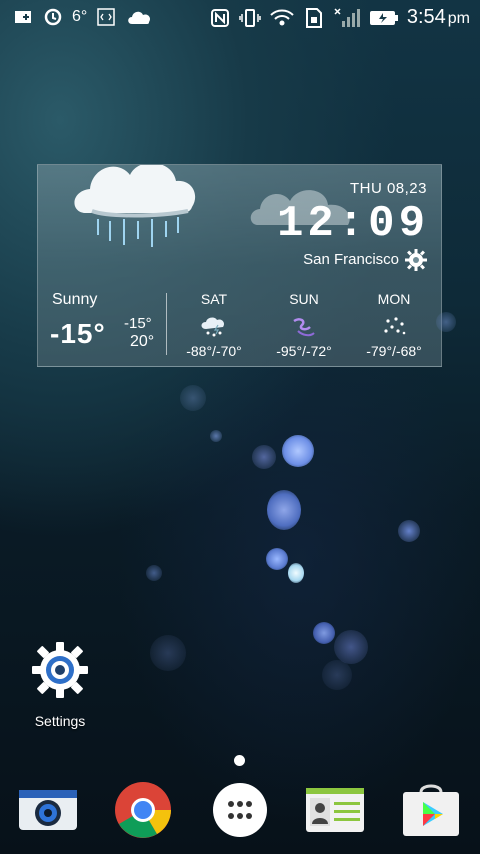 The width and height of the screenshot is (480, 854). What do you see at coordinates (282, 18) in the screenshot?
I see `wifi-icon` at bounding box center [282, 18].